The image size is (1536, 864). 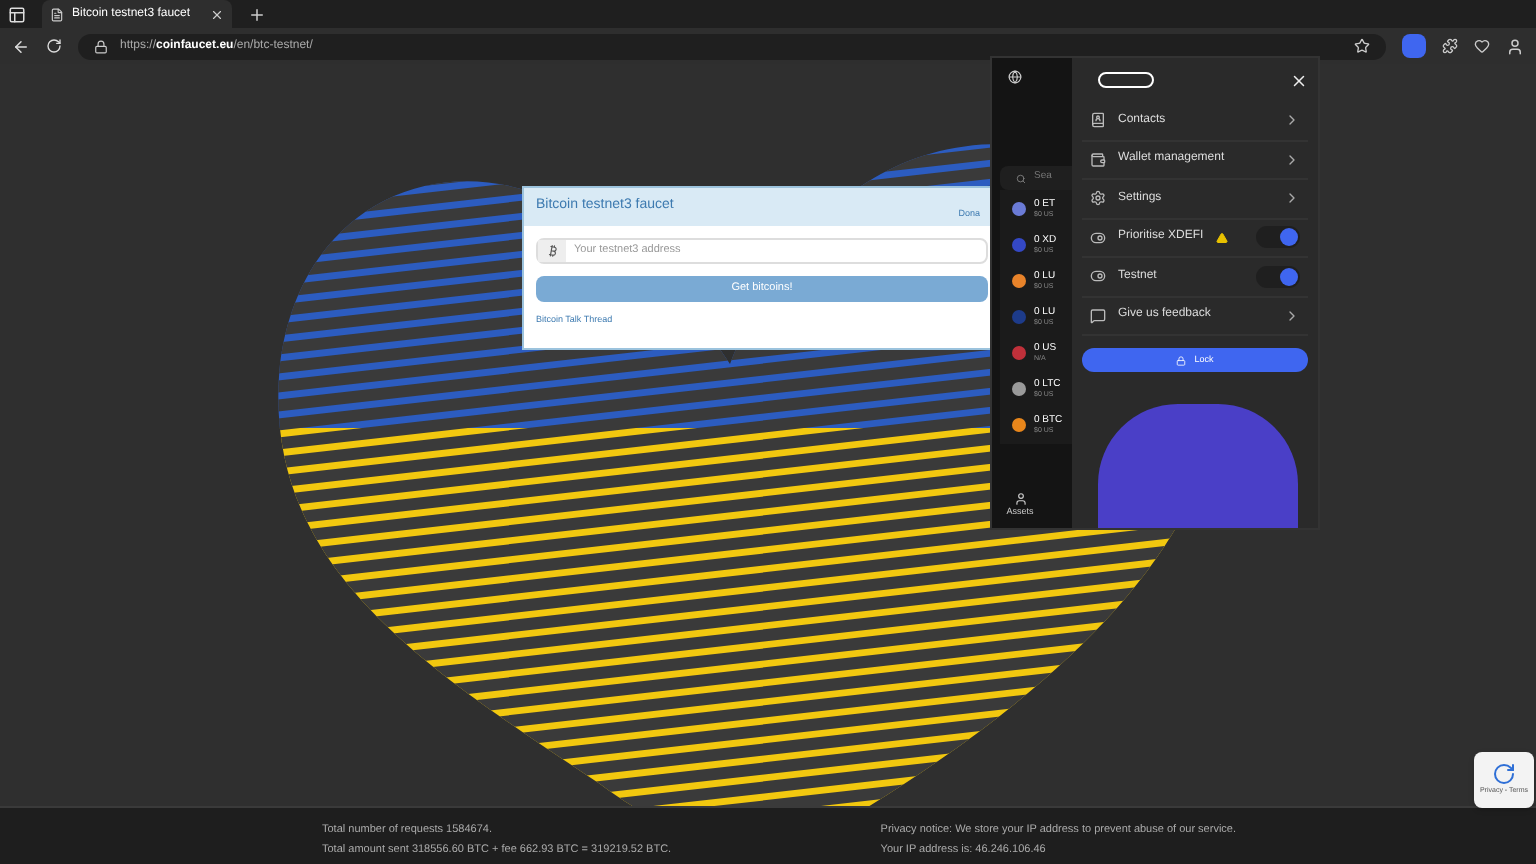 I want to click on search-icon, so click(x=1021, y=178).